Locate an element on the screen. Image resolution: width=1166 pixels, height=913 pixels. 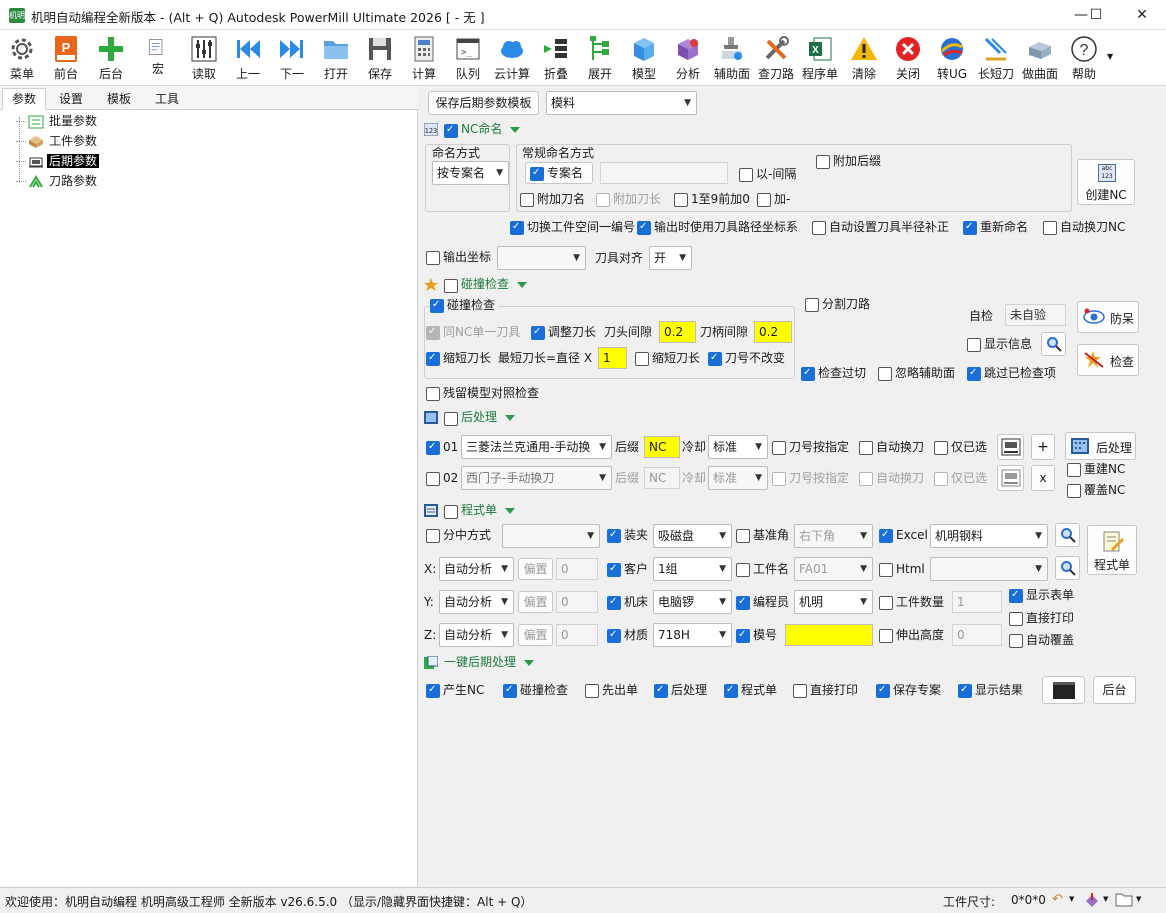
excel-checkbox: Excel is located at coordinates (903, 535).